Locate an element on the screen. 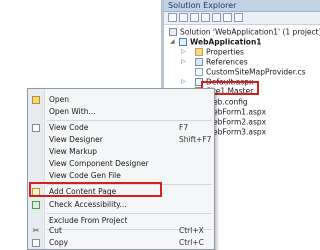 The width and height of the screenshot is (320, 250). view-code-toolbar-icon is located at coordinates (205, 17).